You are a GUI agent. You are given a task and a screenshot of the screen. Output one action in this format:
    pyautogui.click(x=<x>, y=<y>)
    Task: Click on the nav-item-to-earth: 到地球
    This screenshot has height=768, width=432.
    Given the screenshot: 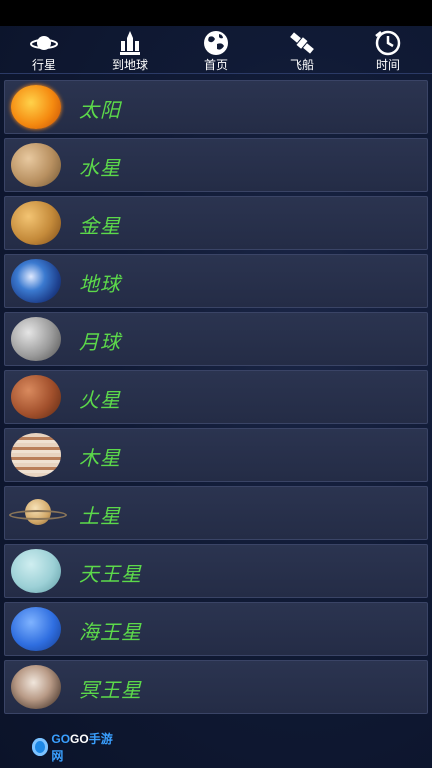 What is the action you would take?
    pyautogui.click(x=130, y=50)
    